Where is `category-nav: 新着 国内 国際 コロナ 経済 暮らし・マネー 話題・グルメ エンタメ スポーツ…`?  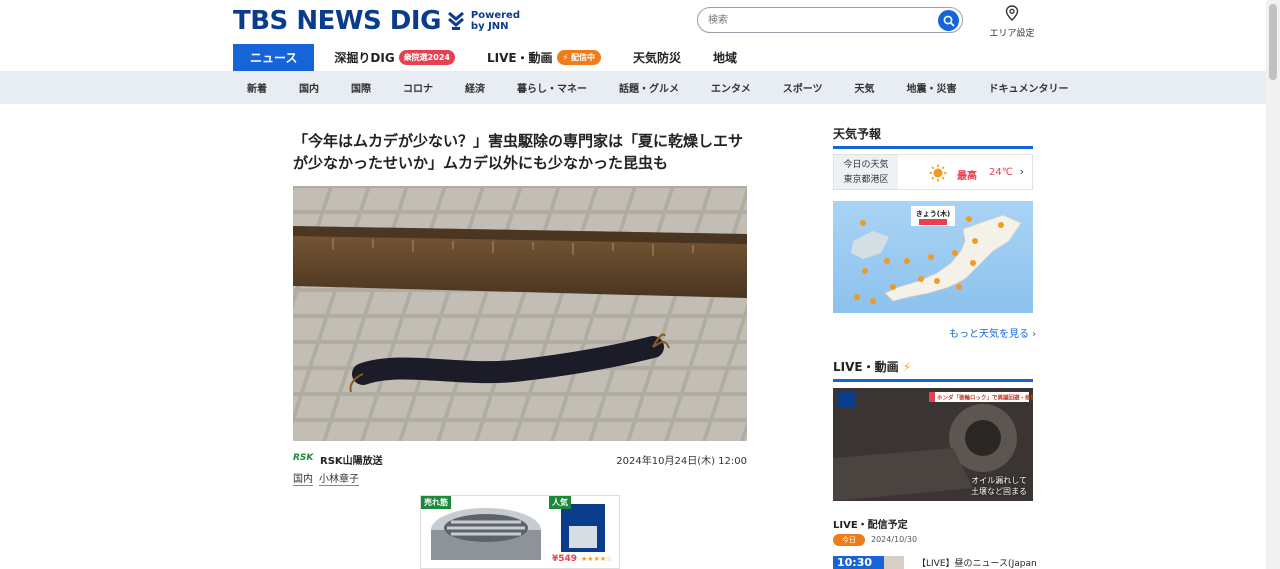 category-nav: 新着 国内 国際 コロナ 経済 暮らし・マネー 話題・グルメ エンタメ スポーツ… is located at coordinates (633, 87).